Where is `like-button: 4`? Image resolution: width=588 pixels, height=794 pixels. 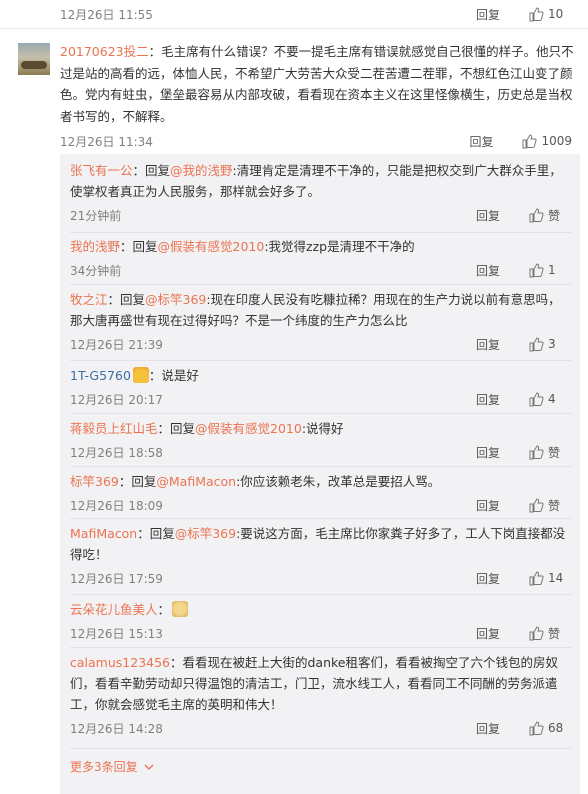
like-button: 4 is located at coordinates (550, 399).